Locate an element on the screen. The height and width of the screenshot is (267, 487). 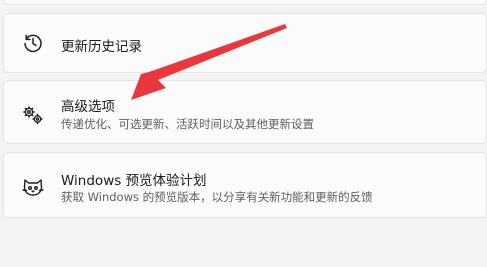
gears-icon is located at coordinates (33, 115).